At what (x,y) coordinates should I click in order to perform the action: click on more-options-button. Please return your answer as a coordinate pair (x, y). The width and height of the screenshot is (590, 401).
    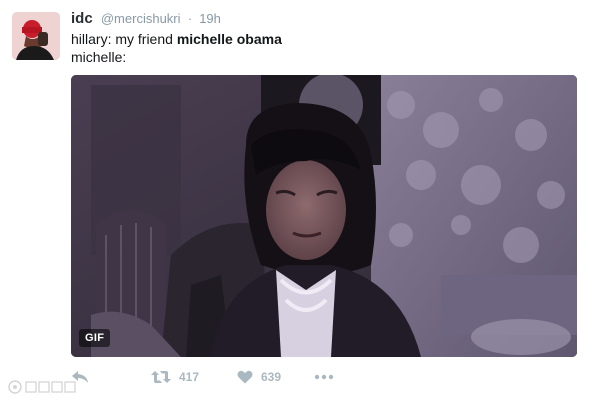
    Looking at the image, I should click on (324, 377).